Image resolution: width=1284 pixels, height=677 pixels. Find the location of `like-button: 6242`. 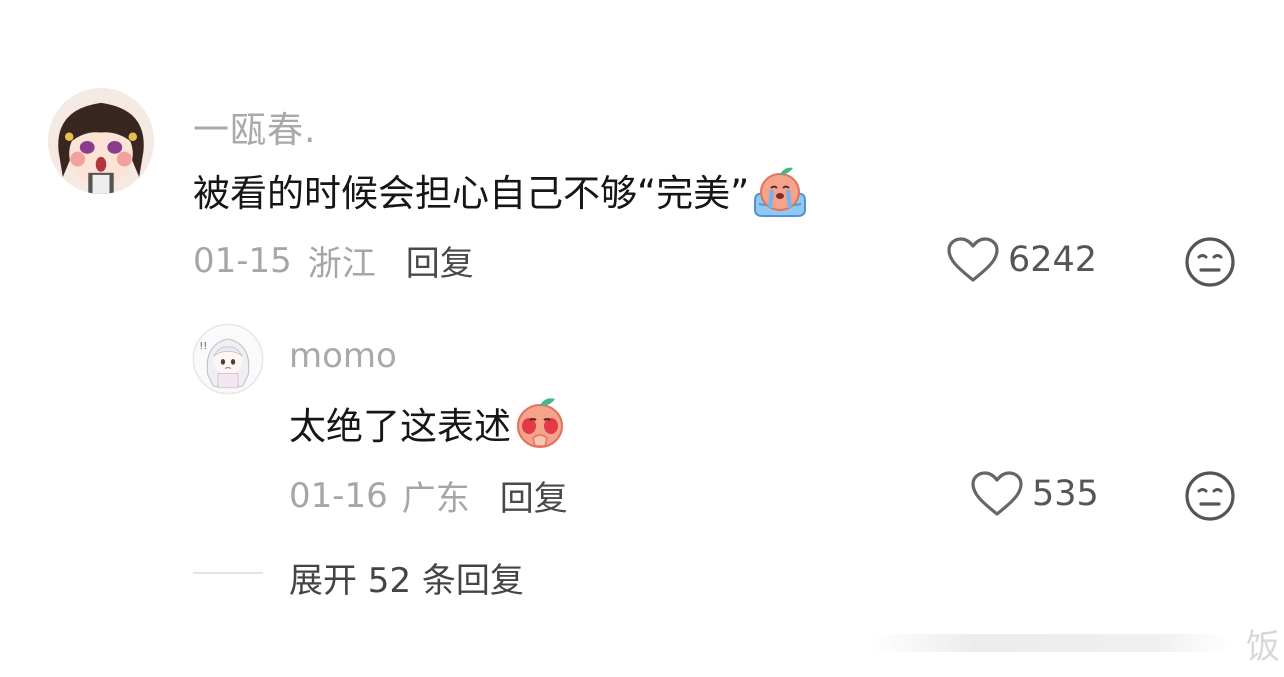

like-button: 6242 is located at coordinates (1021, 260).